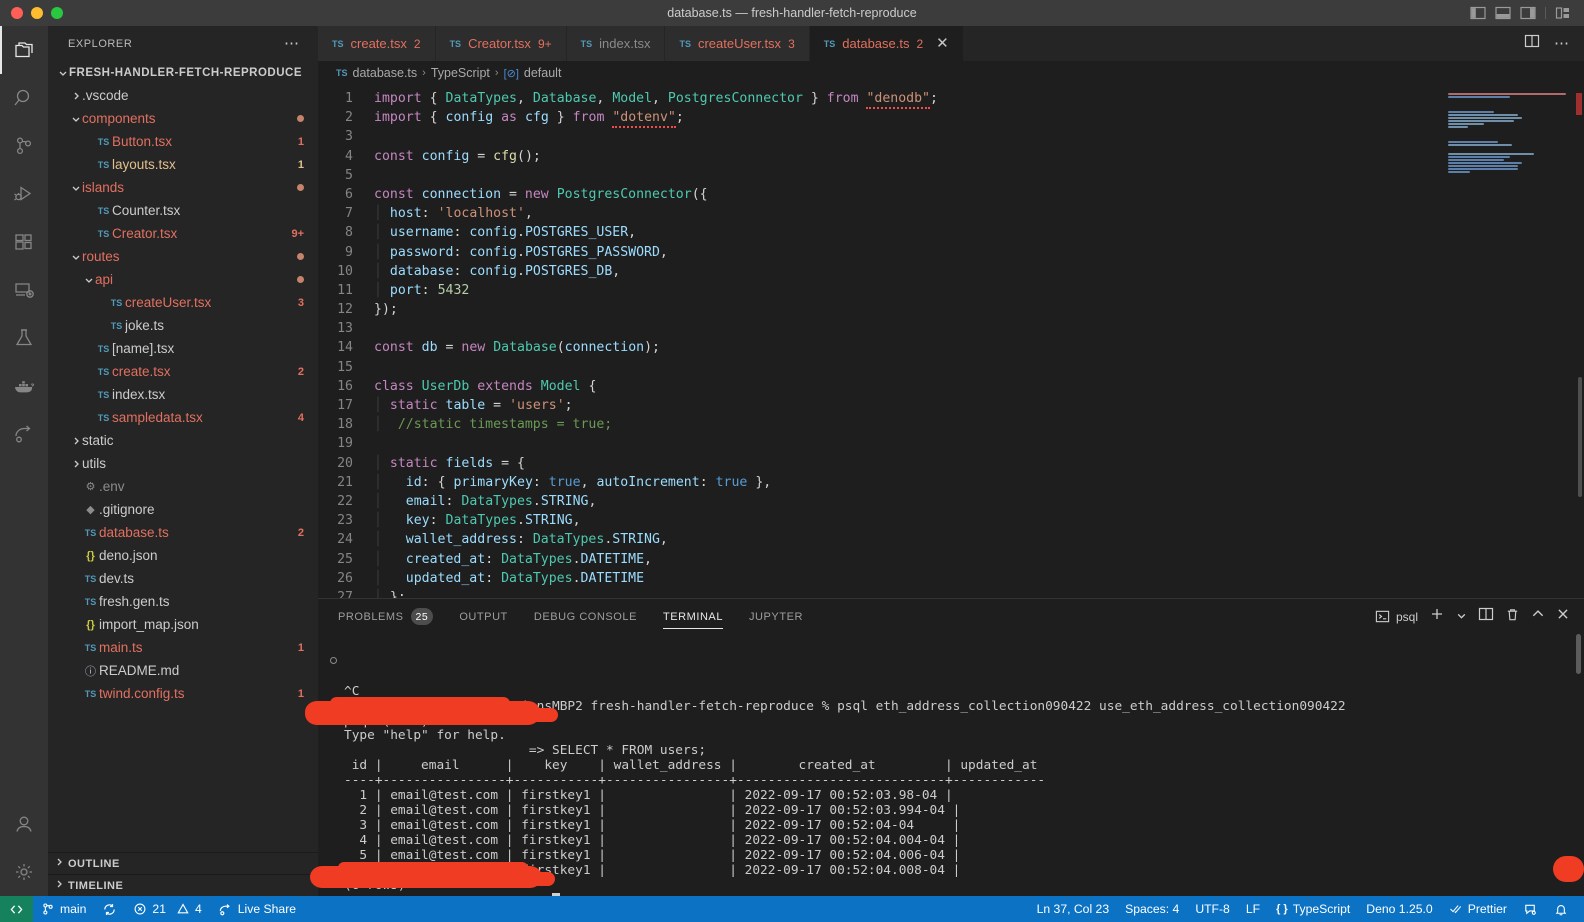 The image size is (1584, 922). I want to click on breadcrumb-symbol: default, so click(543, 73).